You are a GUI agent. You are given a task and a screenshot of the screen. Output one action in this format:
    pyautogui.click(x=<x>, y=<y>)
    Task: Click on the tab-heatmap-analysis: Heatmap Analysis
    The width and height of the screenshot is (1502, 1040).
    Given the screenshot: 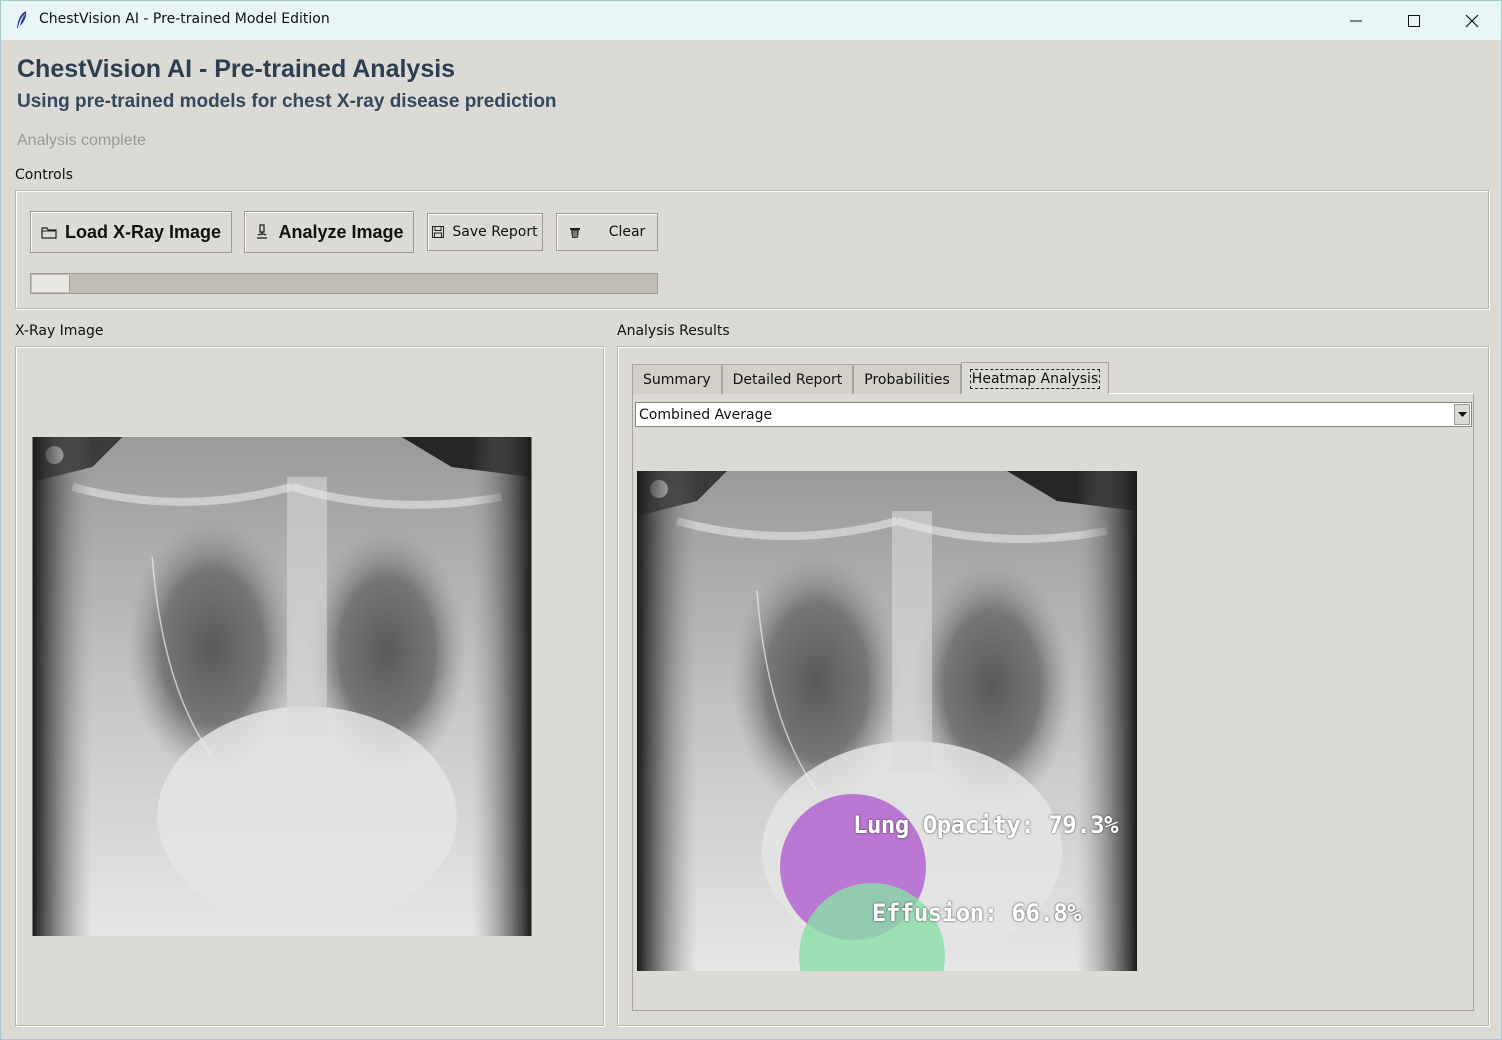 What is the action you would take?
    pyautogui.click(x=1035, y=378)
    